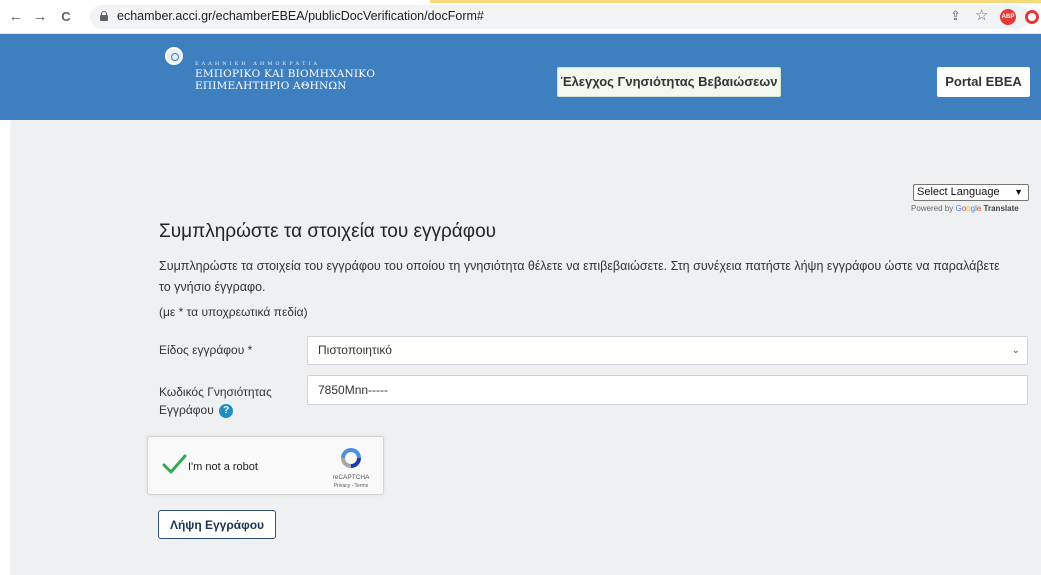  I want to click on verification-nav-button: Έλεγχος Γνησιότητας Βεβαιώσεων, so click(669, 82).